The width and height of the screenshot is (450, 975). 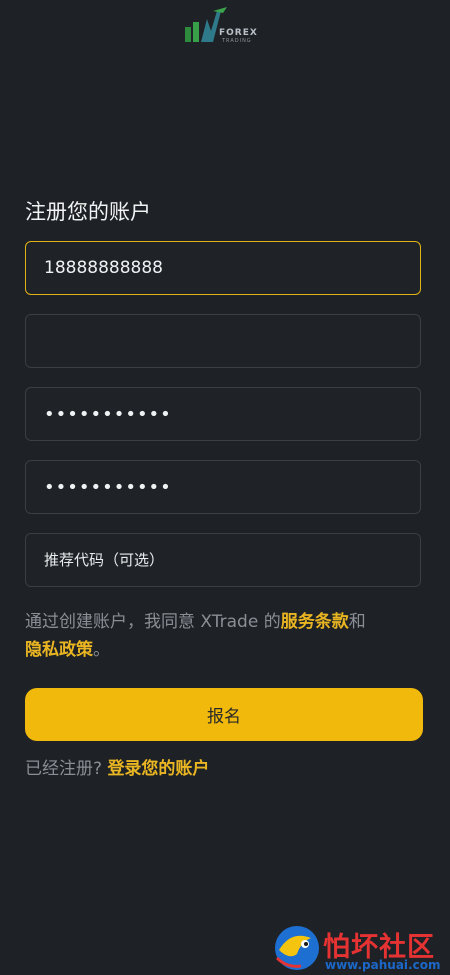 What do you see at coordinates (383, 965) in the screenshot?
I see `watermark-url: www.pahuai.com` at bounding box center [383, 965].